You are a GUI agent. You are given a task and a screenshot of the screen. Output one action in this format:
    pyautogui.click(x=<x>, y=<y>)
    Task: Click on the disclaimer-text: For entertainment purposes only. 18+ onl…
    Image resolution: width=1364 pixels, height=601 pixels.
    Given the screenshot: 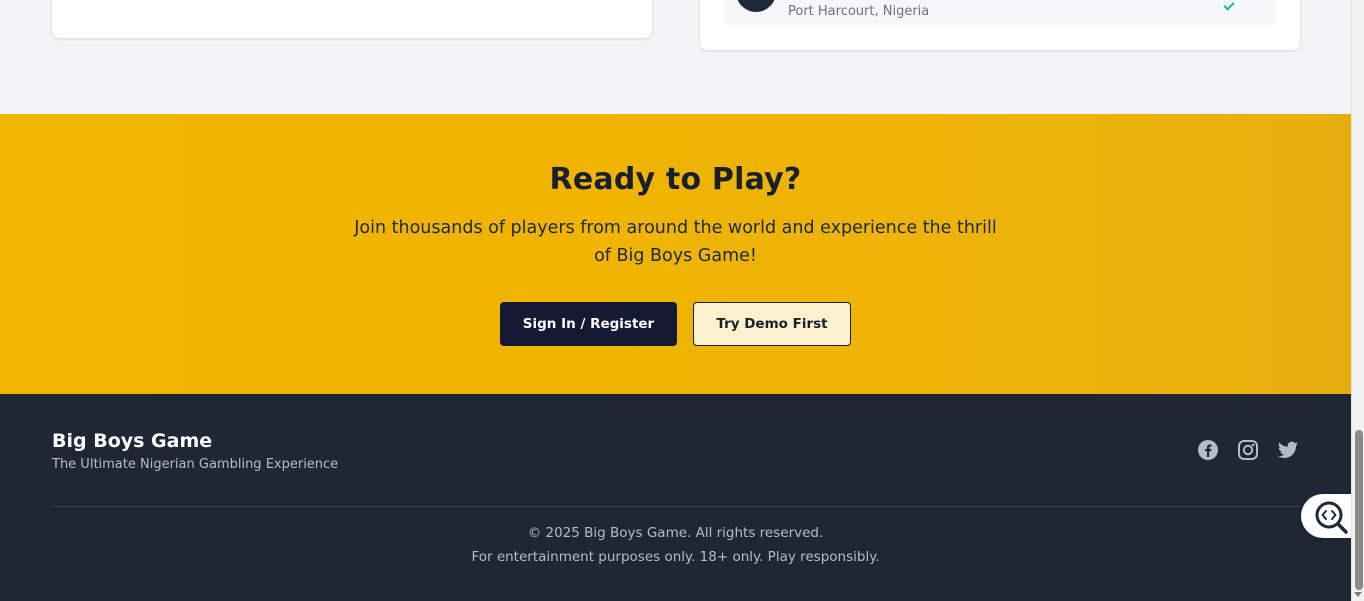 What is the action you would take?
    pyautogui.click(x=675, y=557)
    